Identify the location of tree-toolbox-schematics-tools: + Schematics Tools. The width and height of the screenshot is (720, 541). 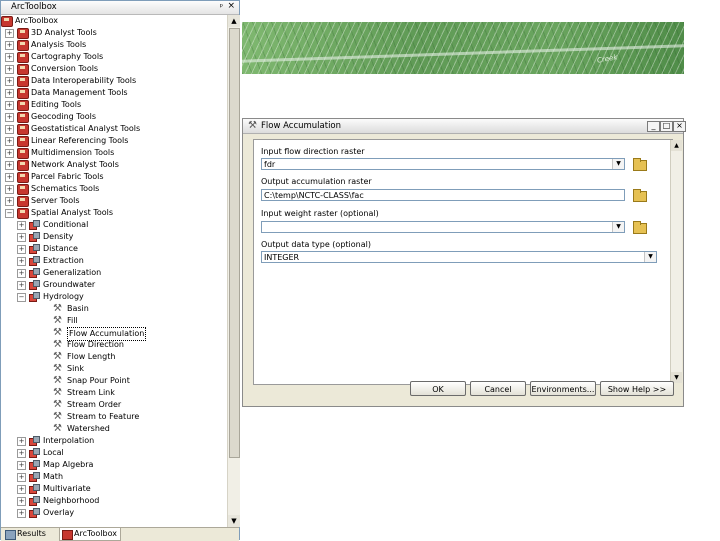
(114, 189).